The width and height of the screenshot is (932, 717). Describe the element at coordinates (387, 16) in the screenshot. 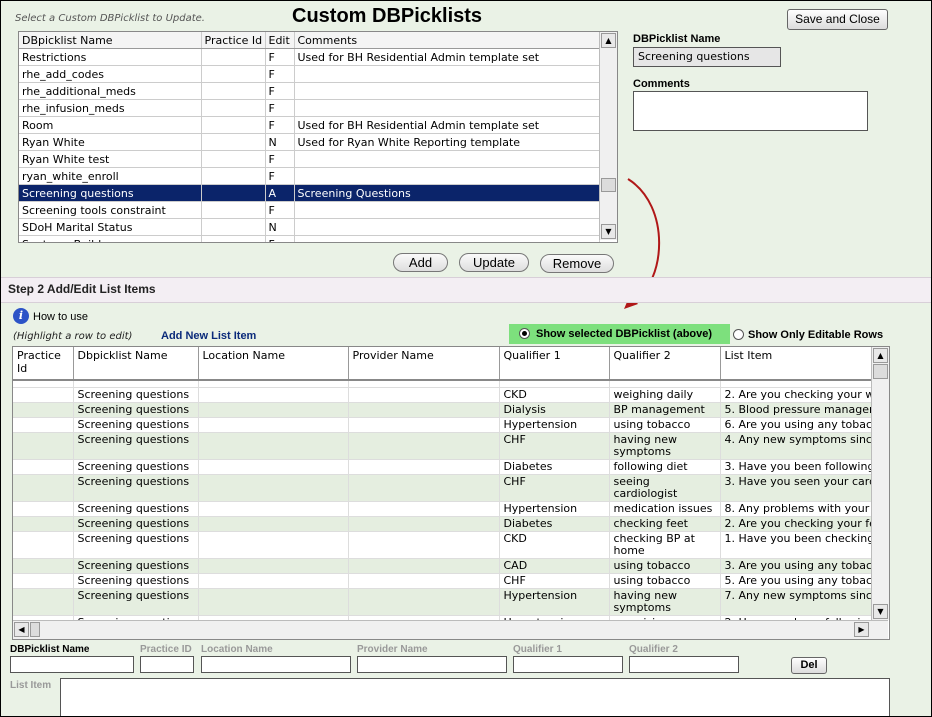

I see `page-title: Custom DBPicklists` at that location.